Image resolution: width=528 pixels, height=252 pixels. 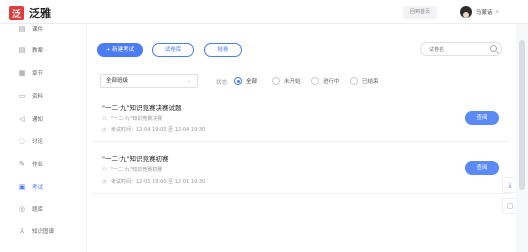 I want to click on user-menu: 马蒙话 ∨, so click(x=479, y=12).